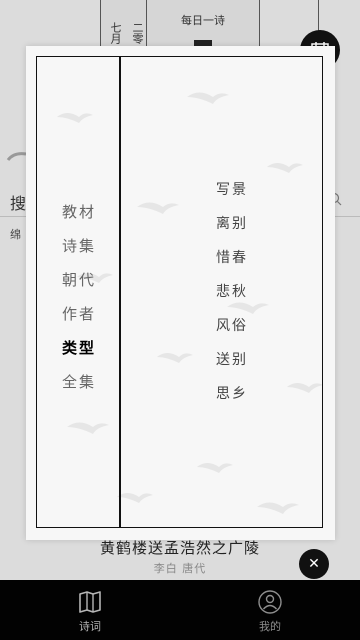 The height and width of the screenshot is (640, 360). What do you see at coordinates (232, 394) in the screenshot?
I see `subcategory-item: 思乡` at bounding box center [232, 394].